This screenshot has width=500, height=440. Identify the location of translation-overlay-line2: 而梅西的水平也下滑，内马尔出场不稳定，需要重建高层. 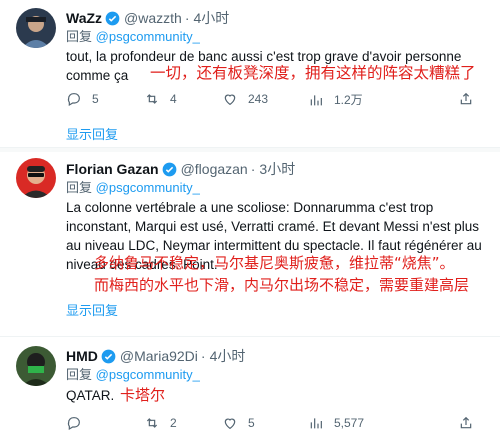
(282, 285).